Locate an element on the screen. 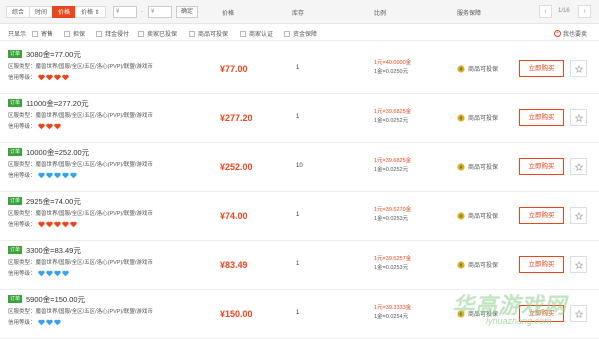 The image size is (599, 339). page-indicator: 1/16 is located at coordinates (564, 11).